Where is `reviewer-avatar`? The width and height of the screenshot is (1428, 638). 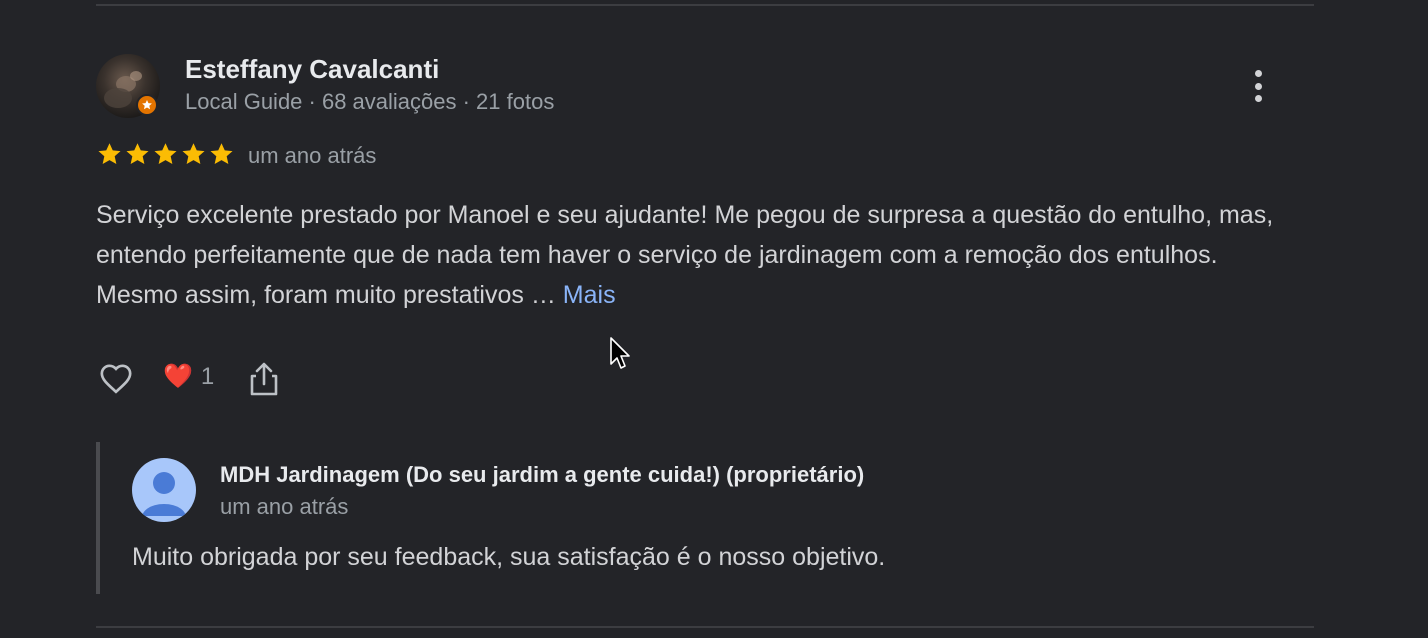 reviewer-avatar is located at coordinates (128, 86).